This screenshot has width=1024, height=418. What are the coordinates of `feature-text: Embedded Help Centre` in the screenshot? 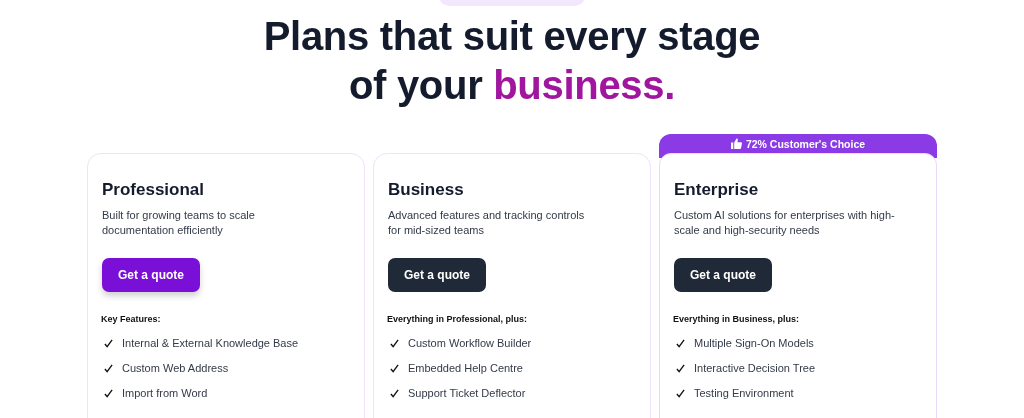 It's located at (465, 368).